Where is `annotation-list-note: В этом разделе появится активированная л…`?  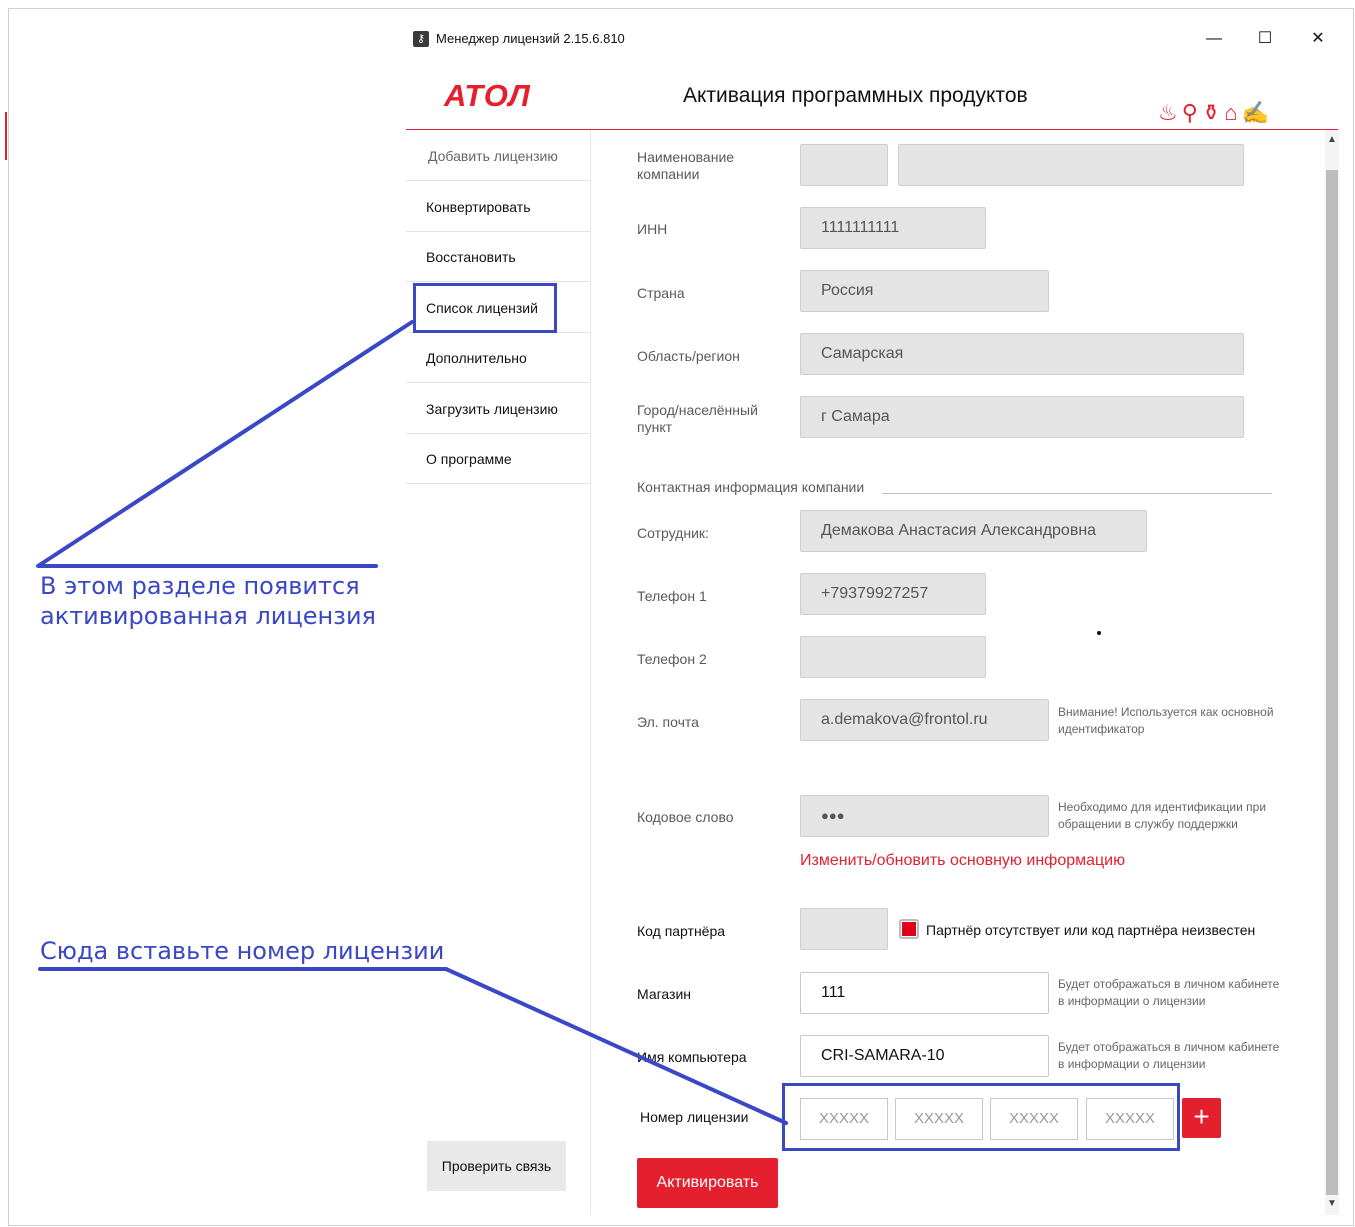
annotation-list-note: В этом разделе появится активированная л… is located at coordinates (208, 601).